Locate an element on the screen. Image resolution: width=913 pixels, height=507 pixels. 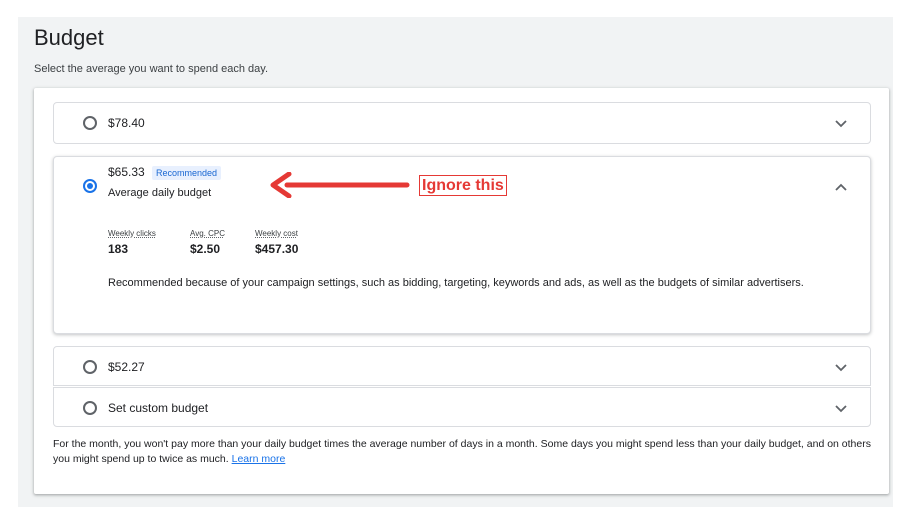
budget-option-custom: Set custom budget is located at coordinates (462, 407).